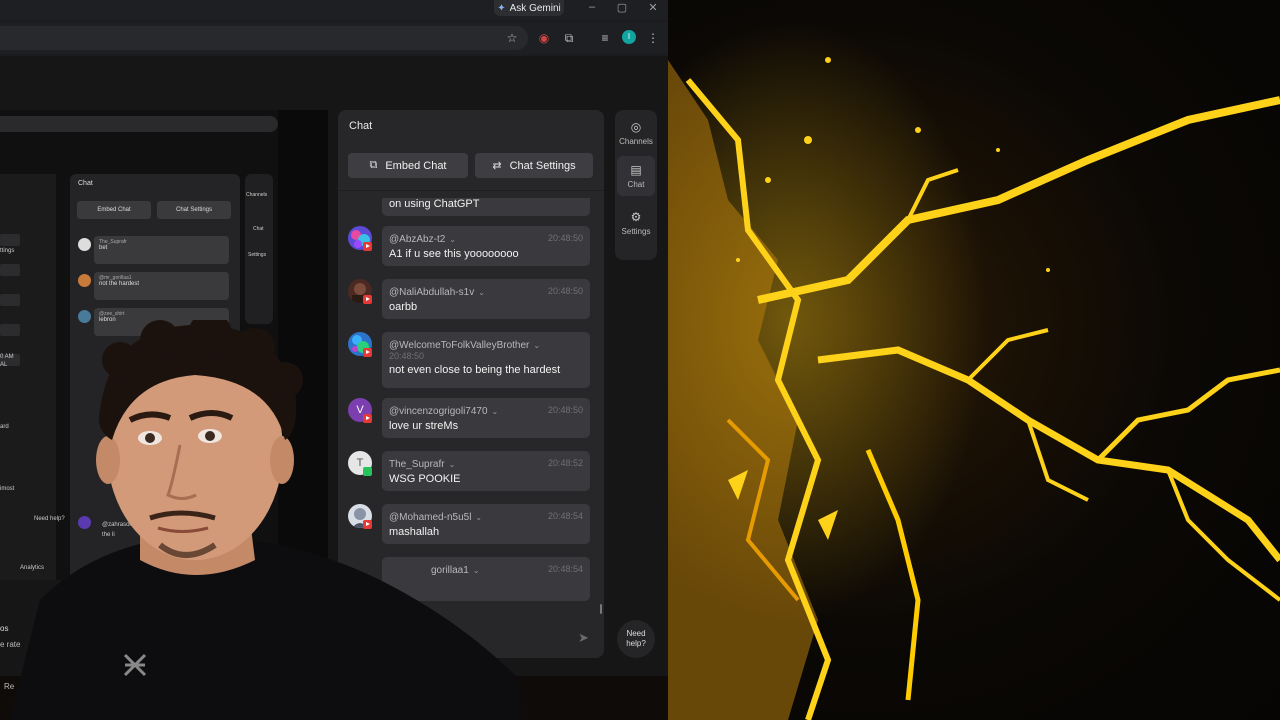 The image size is (1280, 720). I want to click on need-help-button: Need help?, so click(636, 639).